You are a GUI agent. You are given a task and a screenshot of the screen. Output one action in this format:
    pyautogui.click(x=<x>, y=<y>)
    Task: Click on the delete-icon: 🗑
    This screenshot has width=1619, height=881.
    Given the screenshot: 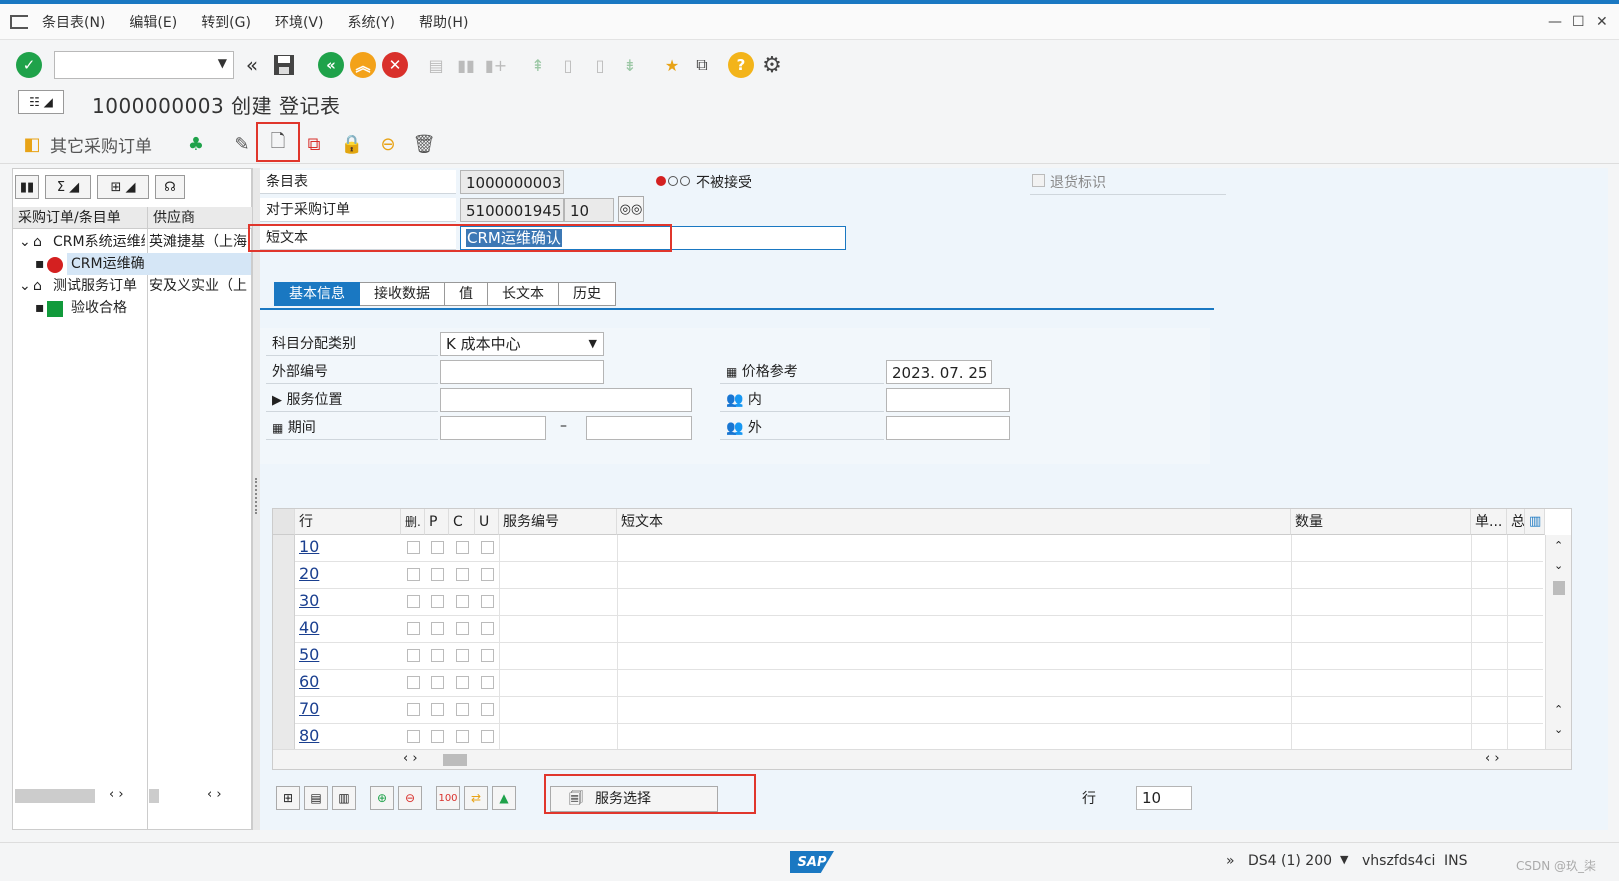 What is the action you would take?
    pyautogui.click(x=424, y=144)
    